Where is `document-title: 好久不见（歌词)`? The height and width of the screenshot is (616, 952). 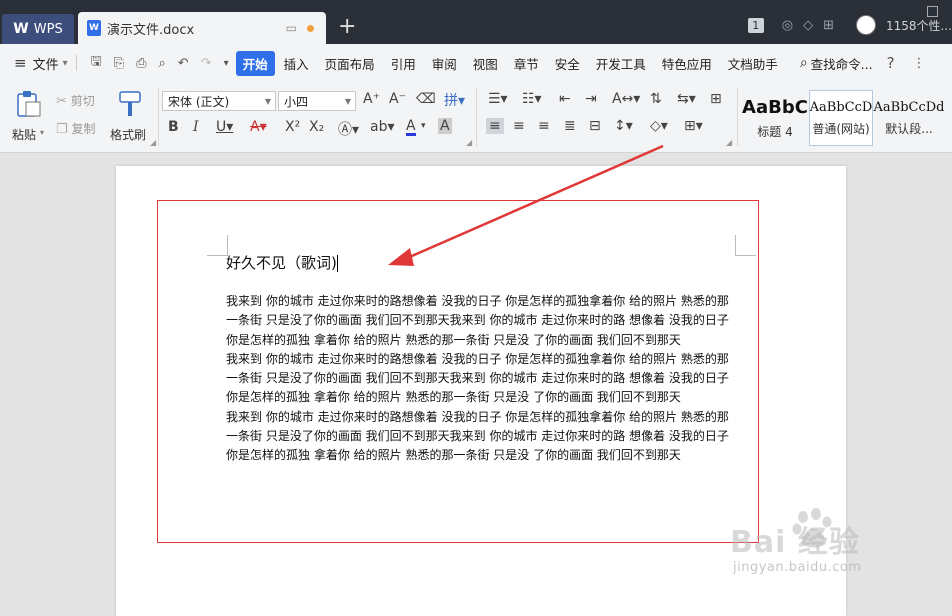
document-title: 好久不见（歌词) is located at coordinates (282, 262).